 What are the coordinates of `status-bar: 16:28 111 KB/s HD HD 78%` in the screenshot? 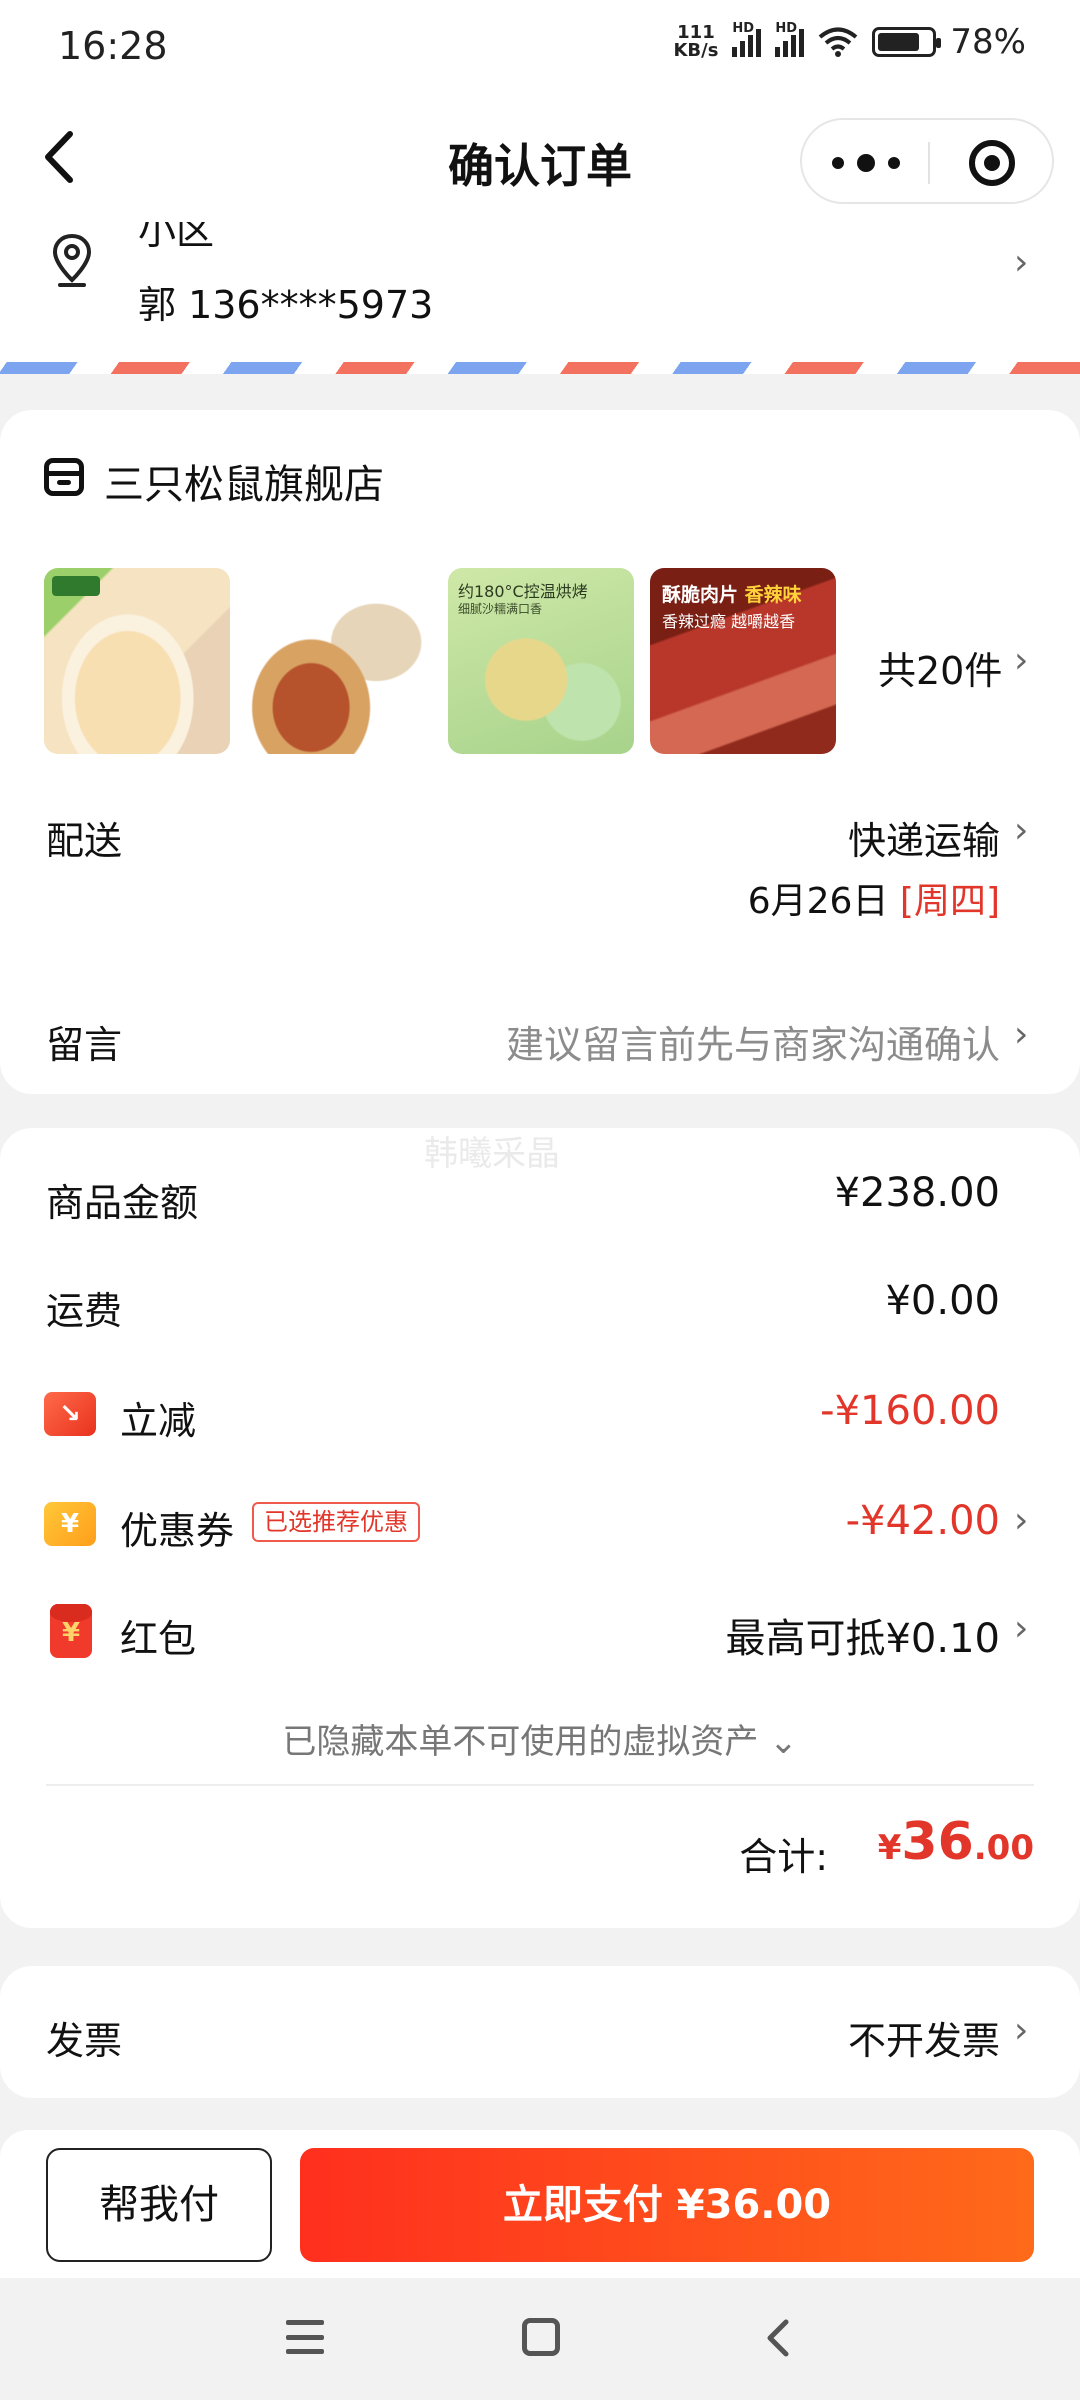 It's located at (540, 46).